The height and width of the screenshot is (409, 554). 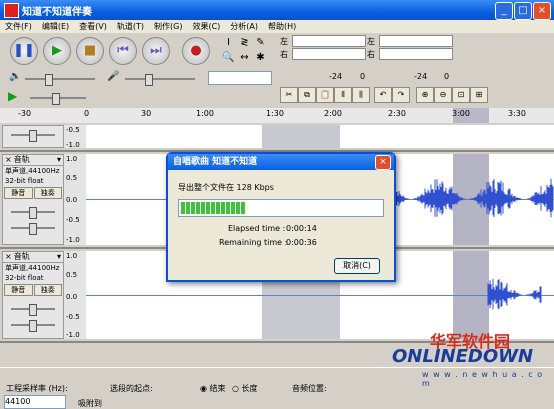 What do you see at coordinates (361, 95) in the screenshot?
I see `silence-icon: ⫼` at bounding box center [361, 95].